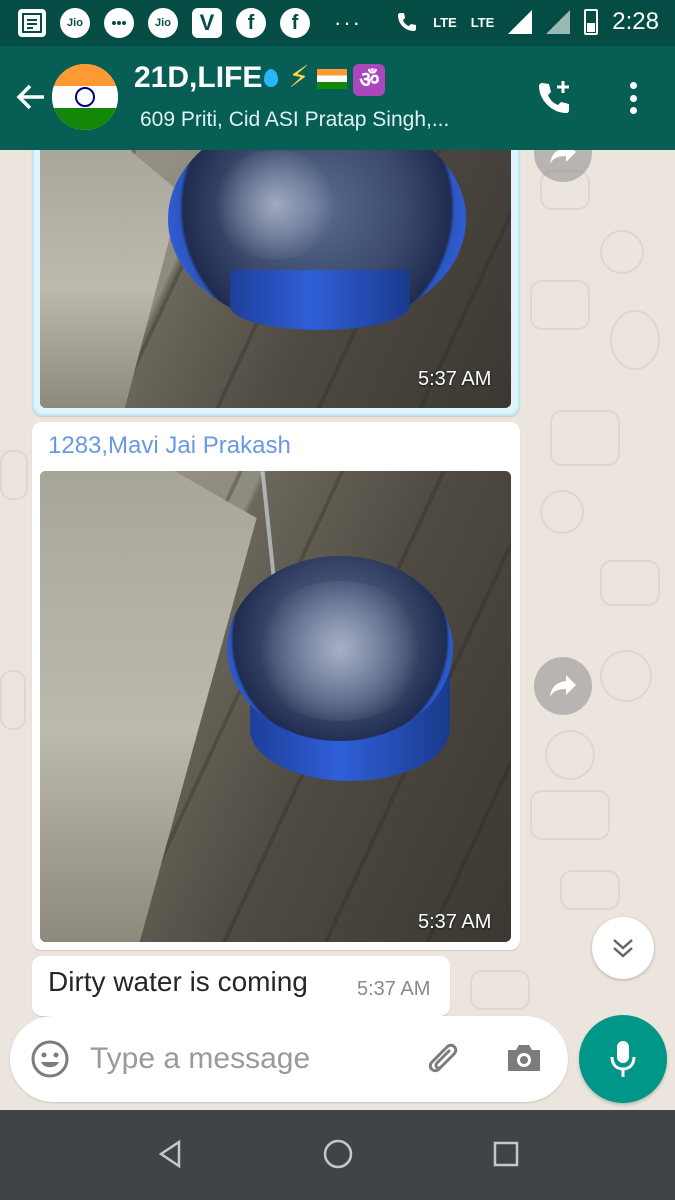 The height and width of the screenshot is (1200, 675). Describe the element at coordinates (271, 78) in the screenshot. I see `water-drop-emoji-icon` at that location.